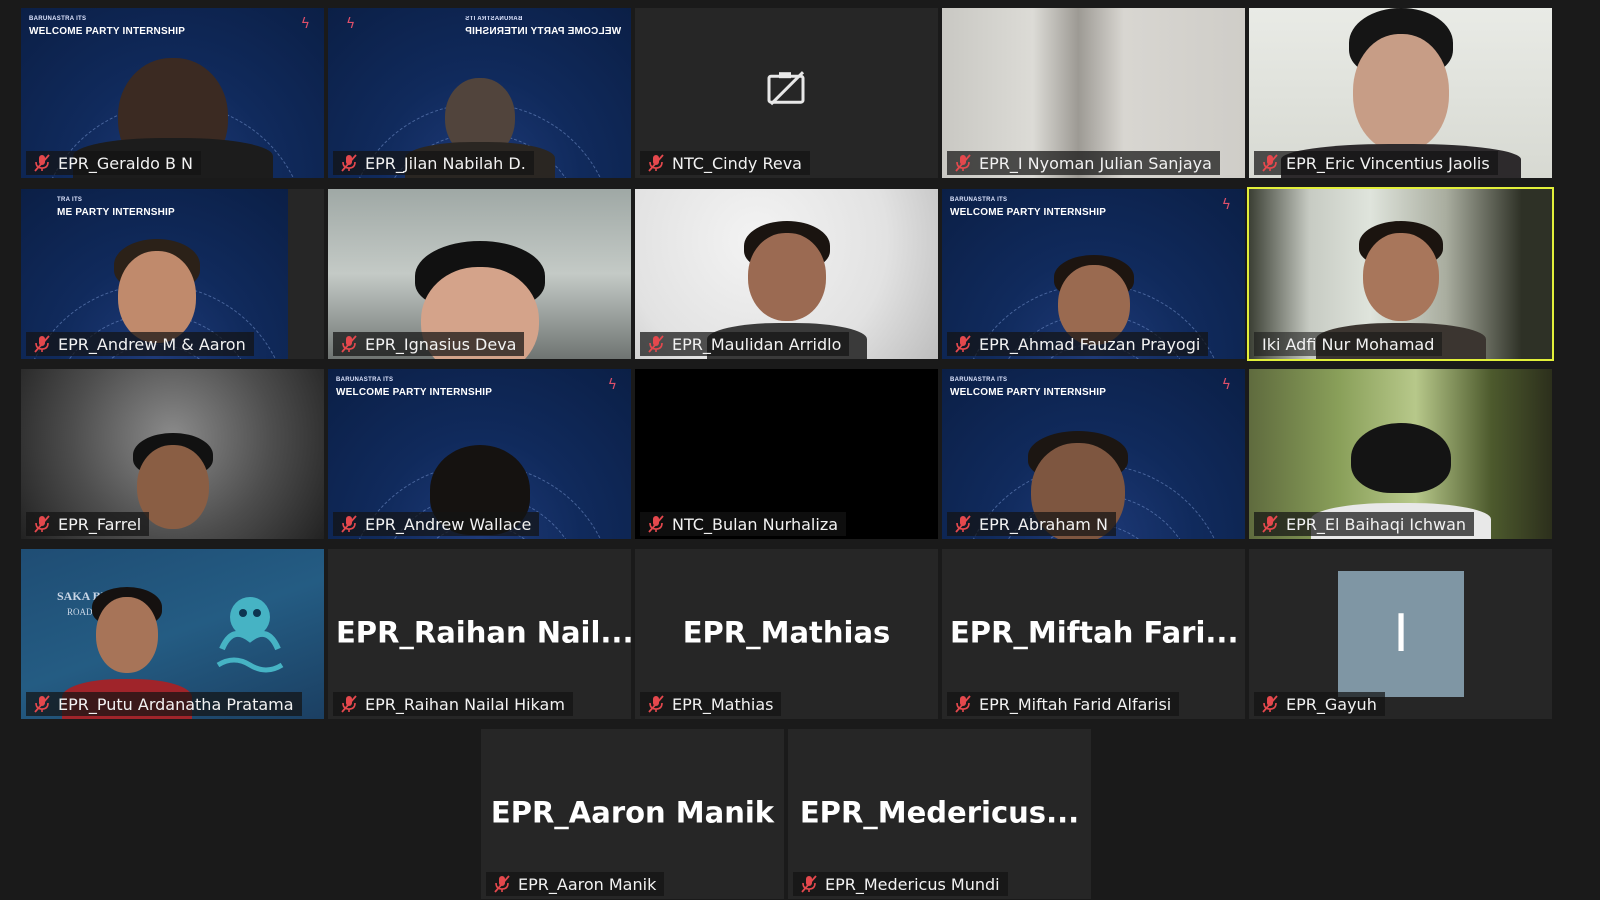 The image size is (1600, 900). What do you see at coordinates (785, 88) in the screenshot?
I see `camera-off-icon` at bounding box center [785, 88].